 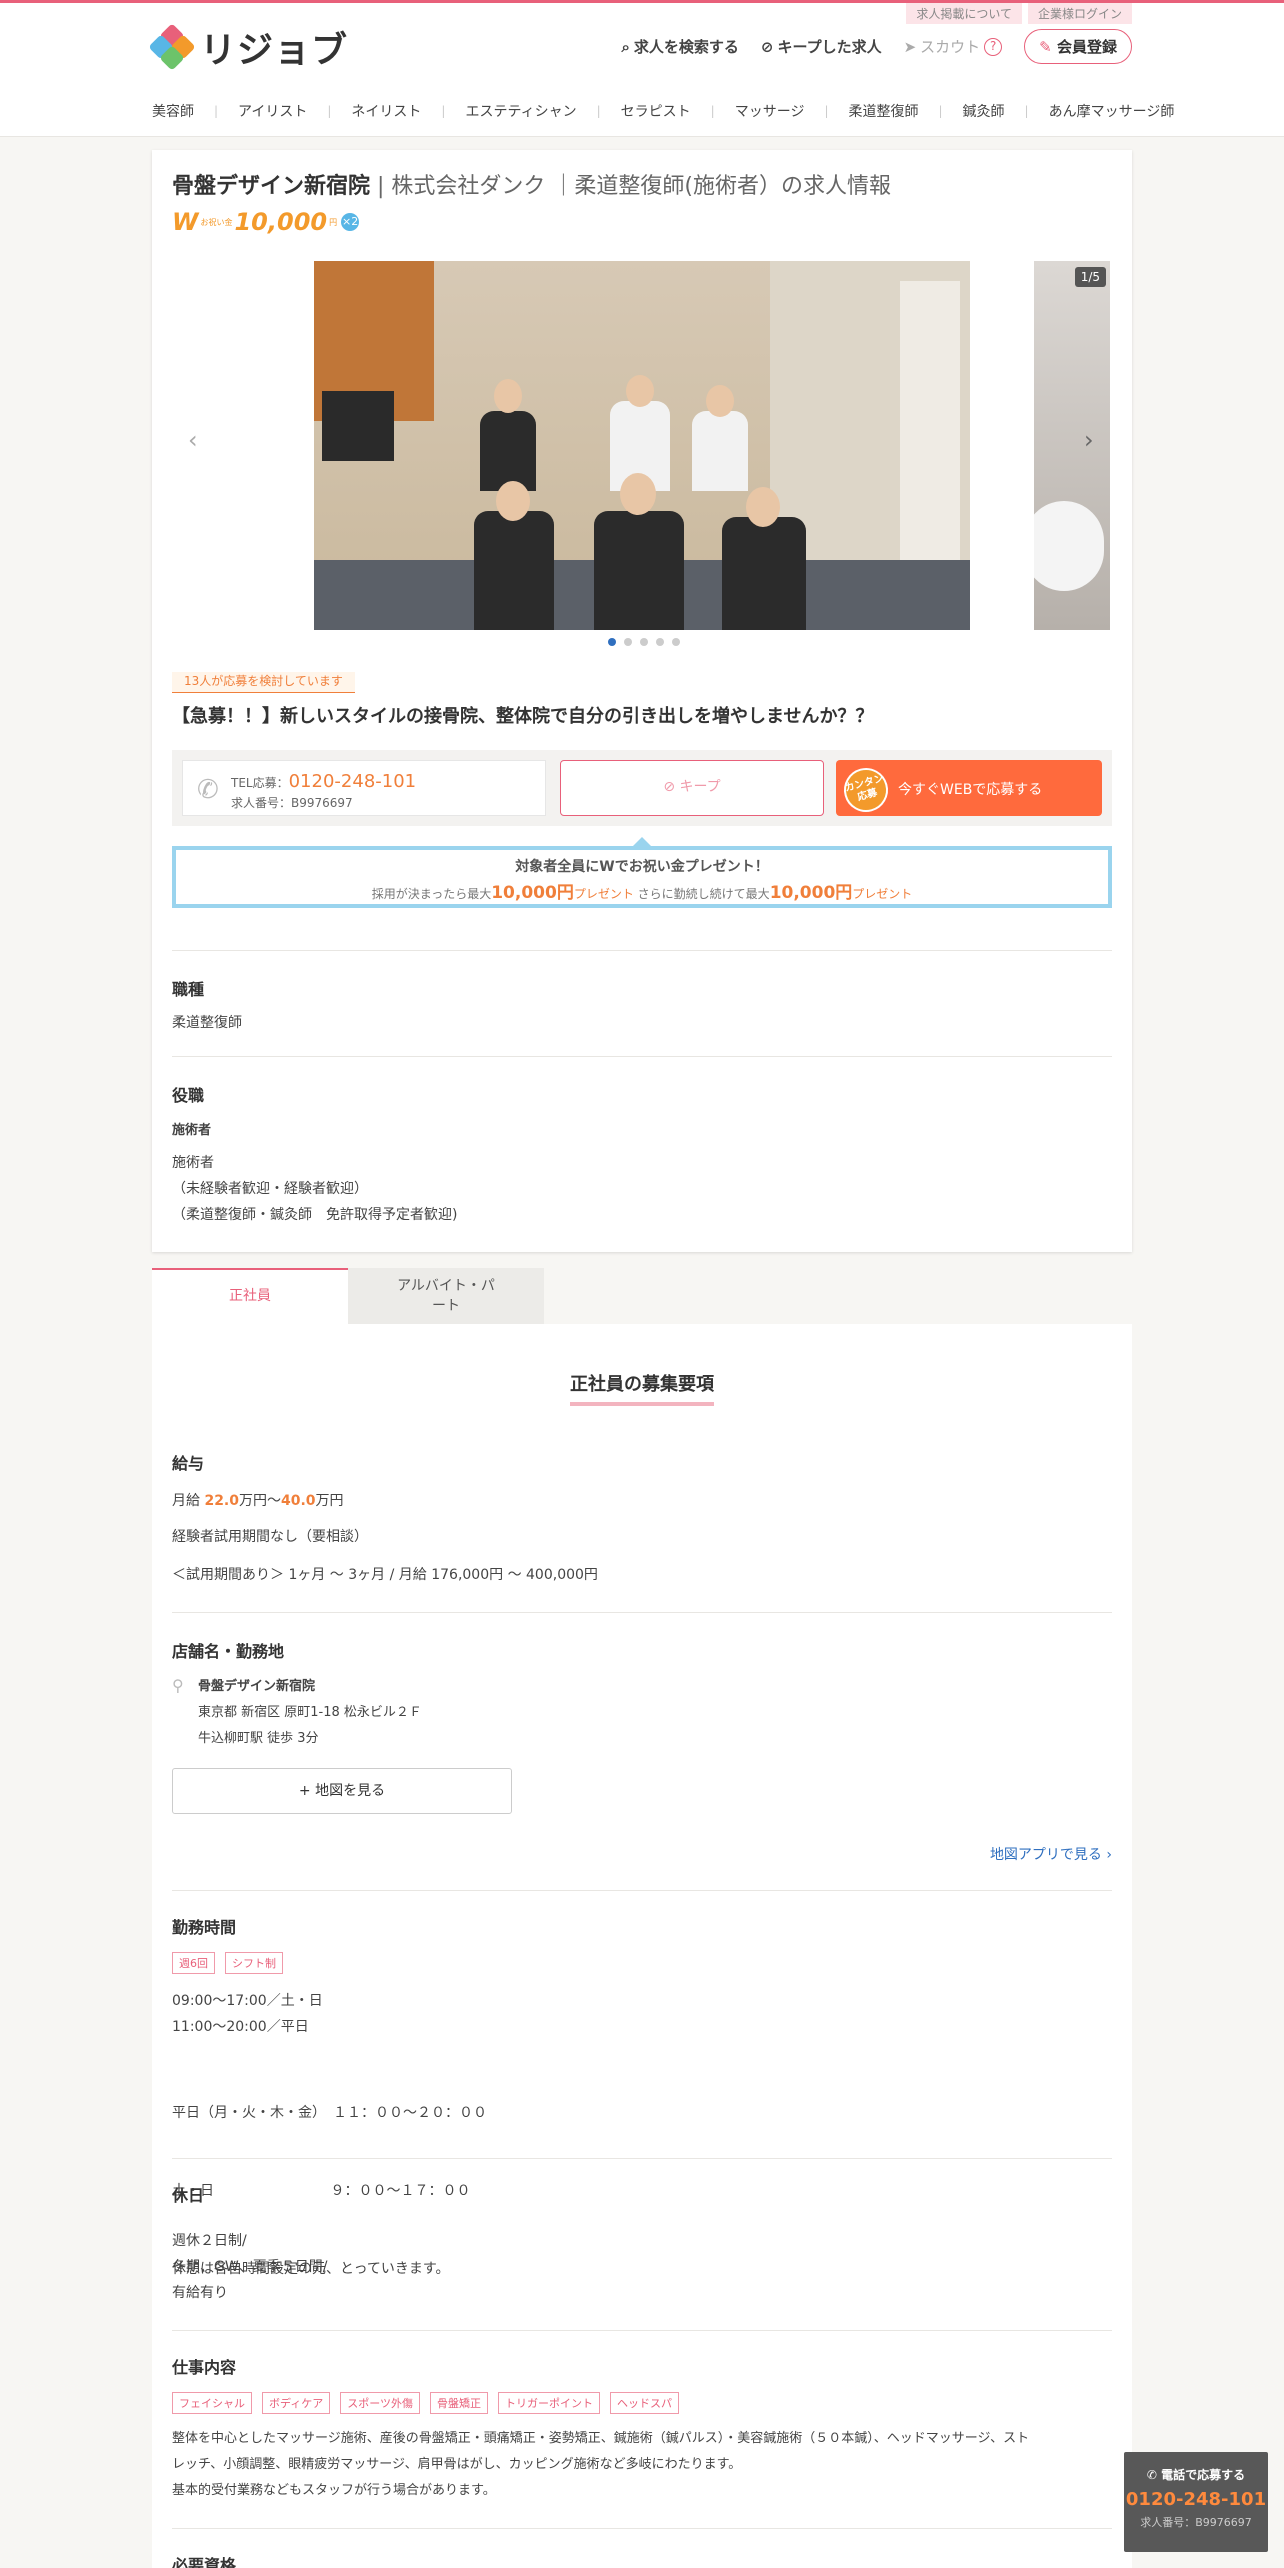 I want to click on scout-link: ➤ スカウト?, so click(x=953, y=46).